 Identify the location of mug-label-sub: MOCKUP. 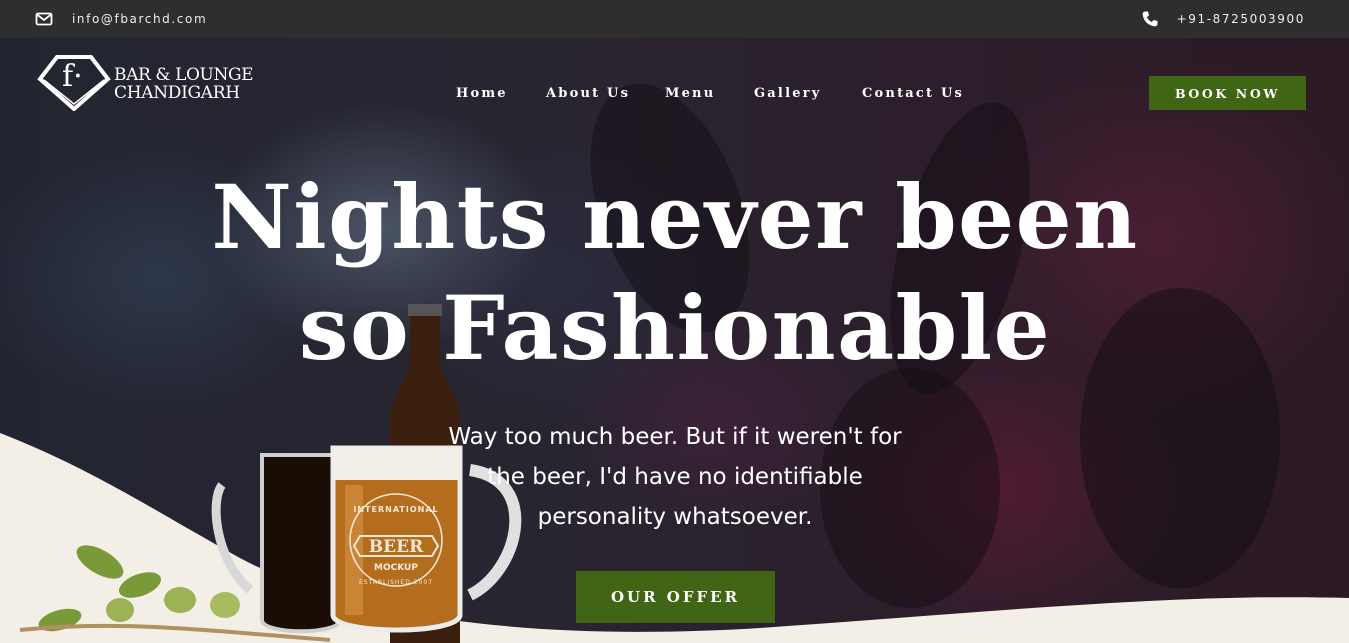
(396, 568).